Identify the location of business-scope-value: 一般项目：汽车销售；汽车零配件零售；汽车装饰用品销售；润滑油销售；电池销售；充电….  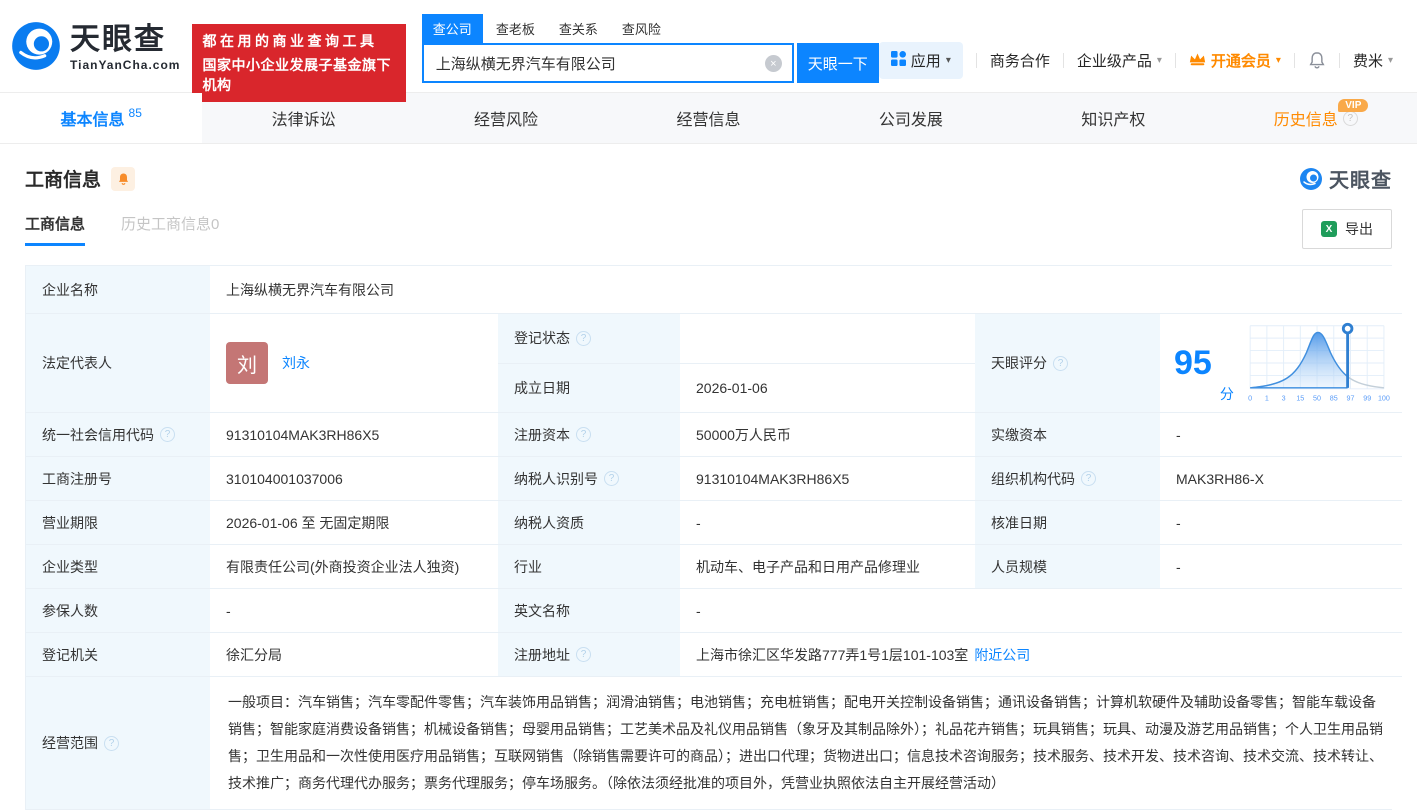
(806, 743).